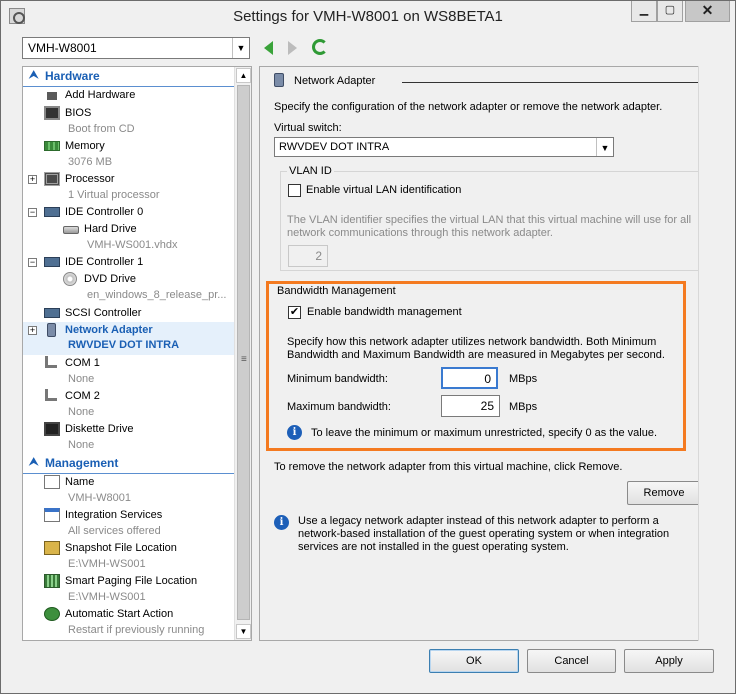  What do you see at coordinates (129, 313) in the screenshot?
I see `tree-item-scsi-controller: SCSI Controller` at bounding box center [129, 313].